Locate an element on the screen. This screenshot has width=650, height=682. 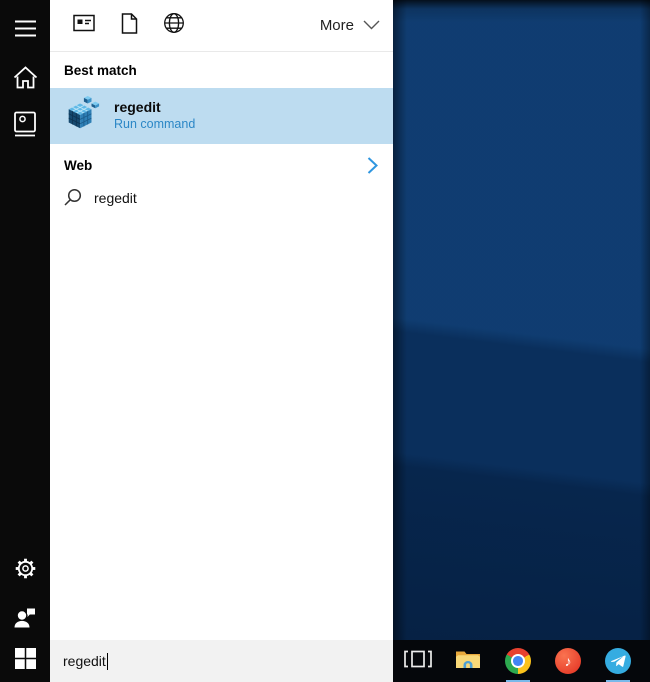
apps-filter-button is located at coordinates (84, 26).